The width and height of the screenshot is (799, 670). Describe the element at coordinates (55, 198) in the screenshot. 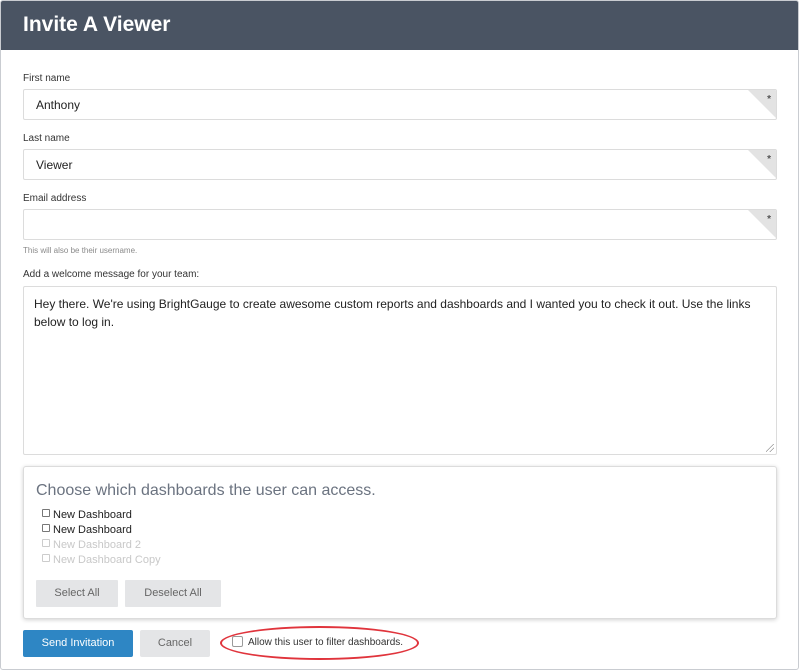

I see `email-label: Email address` at that location.